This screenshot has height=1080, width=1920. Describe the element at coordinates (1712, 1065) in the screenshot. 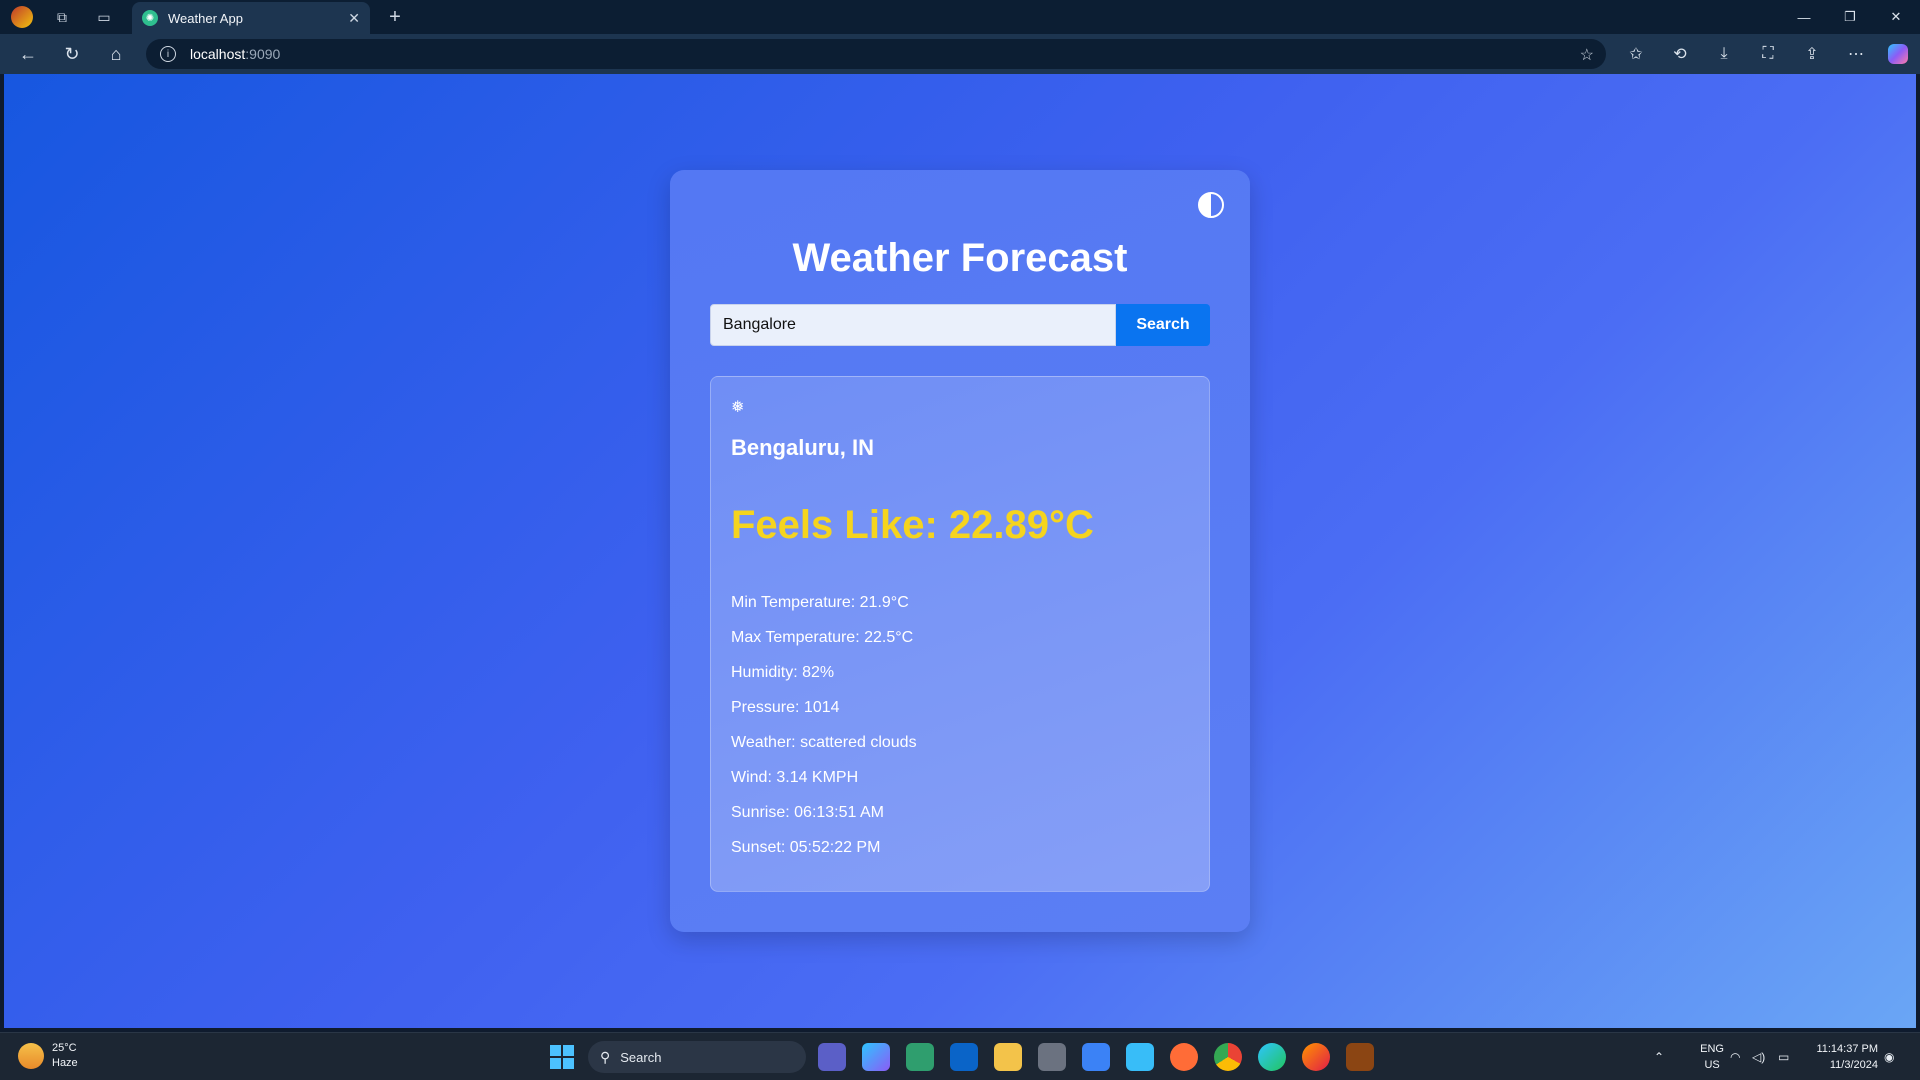

I see `region-code: US` at that location.